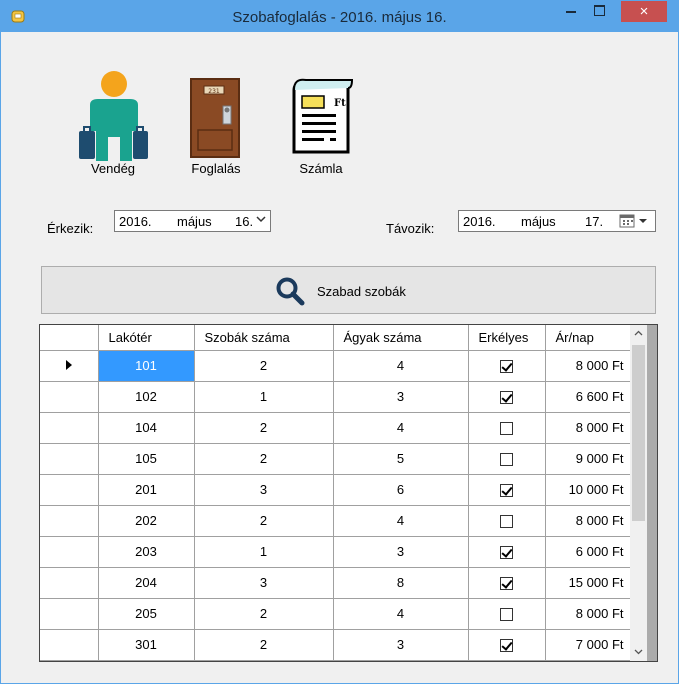  I want to click on table-row: 202 2 4 8 000 Ft, so click(335, 521).